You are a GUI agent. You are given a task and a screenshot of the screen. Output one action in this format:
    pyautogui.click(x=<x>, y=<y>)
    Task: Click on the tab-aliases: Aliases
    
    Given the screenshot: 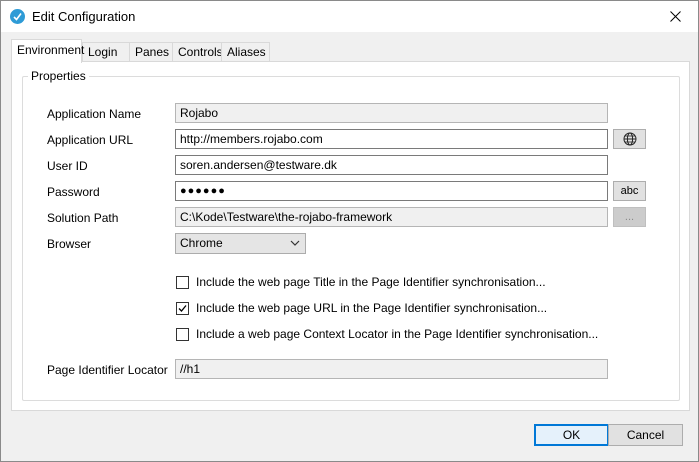 What is the action you would take?
    pyautogui.click(x=245, y=52)
    